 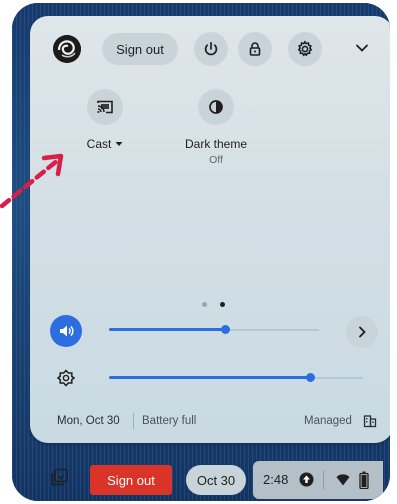 What do you see at coordinates (204, 304) in the screenshot?
I see `page-dot` at bounding box center [204, 304].